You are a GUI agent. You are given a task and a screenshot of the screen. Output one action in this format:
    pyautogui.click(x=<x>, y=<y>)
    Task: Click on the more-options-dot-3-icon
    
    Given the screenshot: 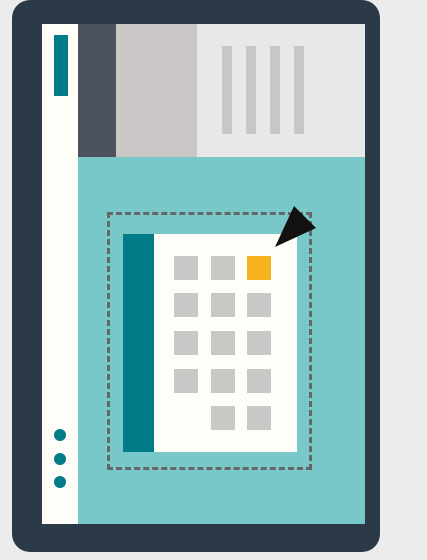 What is the action you would take?
    pyautogui.click(x=60, y=482)
    